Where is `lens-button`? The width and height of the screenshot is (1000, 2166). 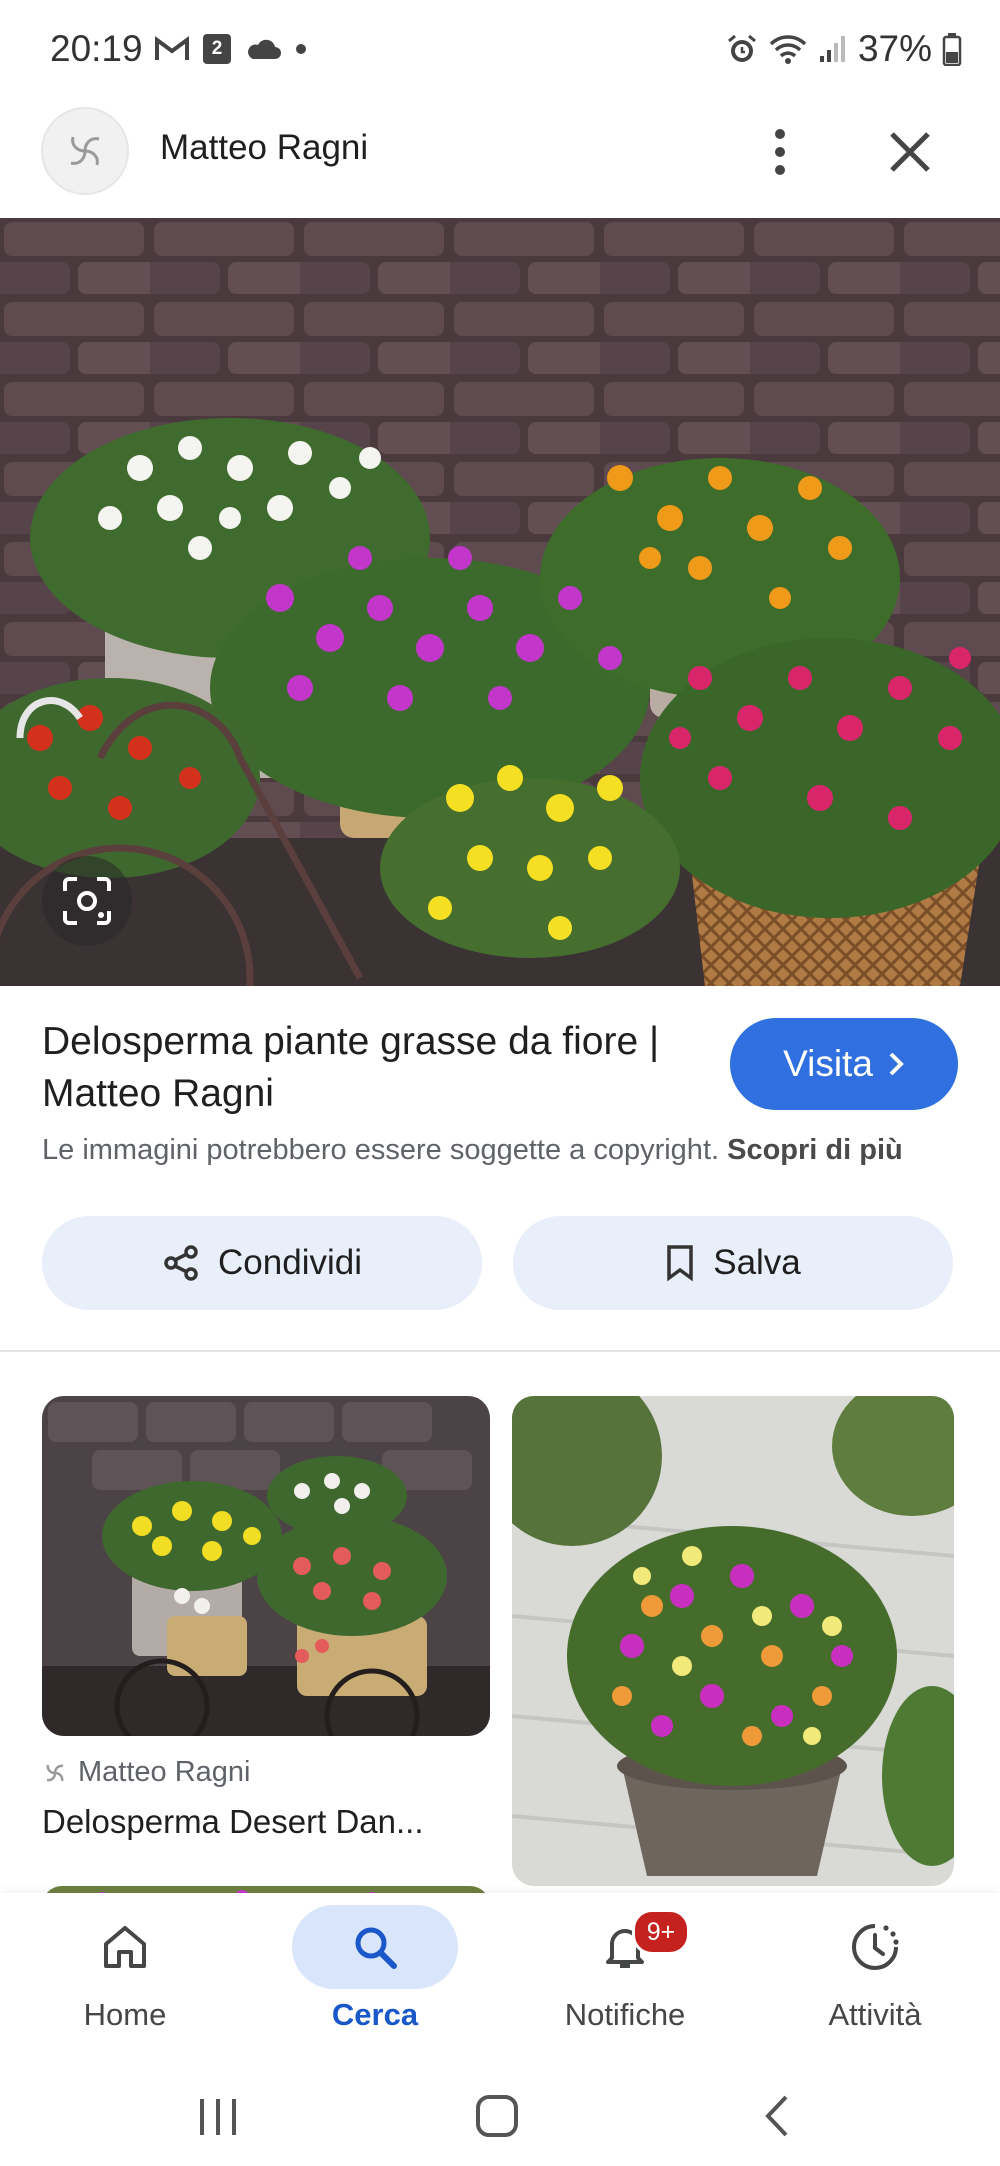 lens-button is located at coordinates (87, 901).